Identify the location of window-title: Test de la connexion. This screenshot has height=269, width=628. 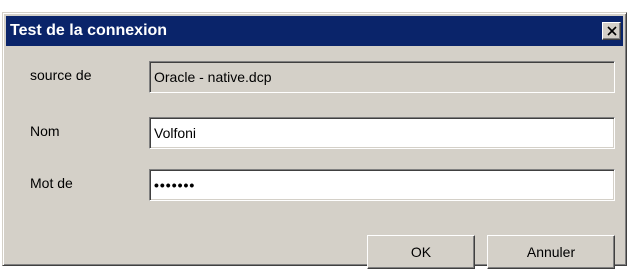
(89, 30).